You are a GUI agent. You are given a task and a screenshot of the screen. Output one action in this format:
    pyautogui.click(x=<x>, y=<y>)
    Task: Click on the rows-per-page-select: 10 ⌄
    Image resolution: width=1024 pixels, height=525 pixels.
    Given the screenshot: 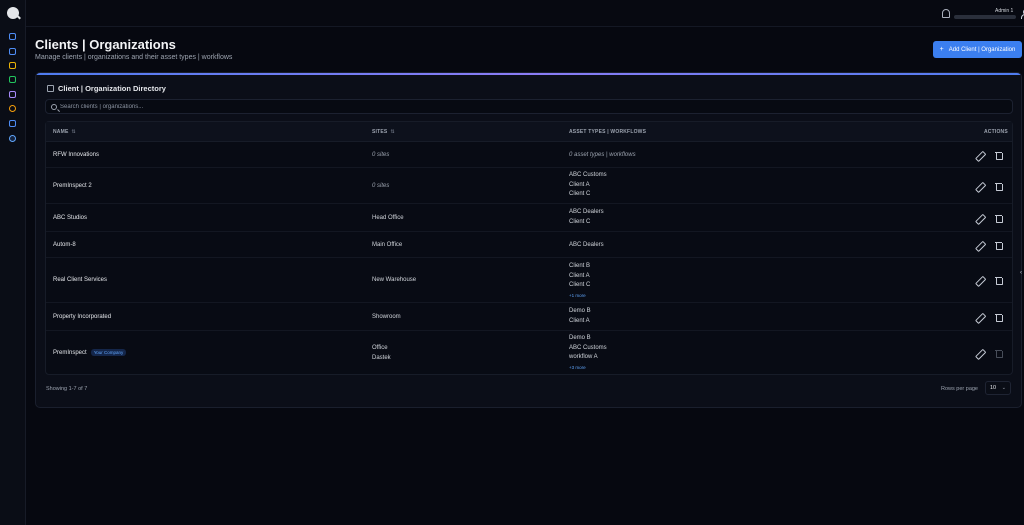 What is the action you would take?
    pyautogui.click(x=998, y=388)
    